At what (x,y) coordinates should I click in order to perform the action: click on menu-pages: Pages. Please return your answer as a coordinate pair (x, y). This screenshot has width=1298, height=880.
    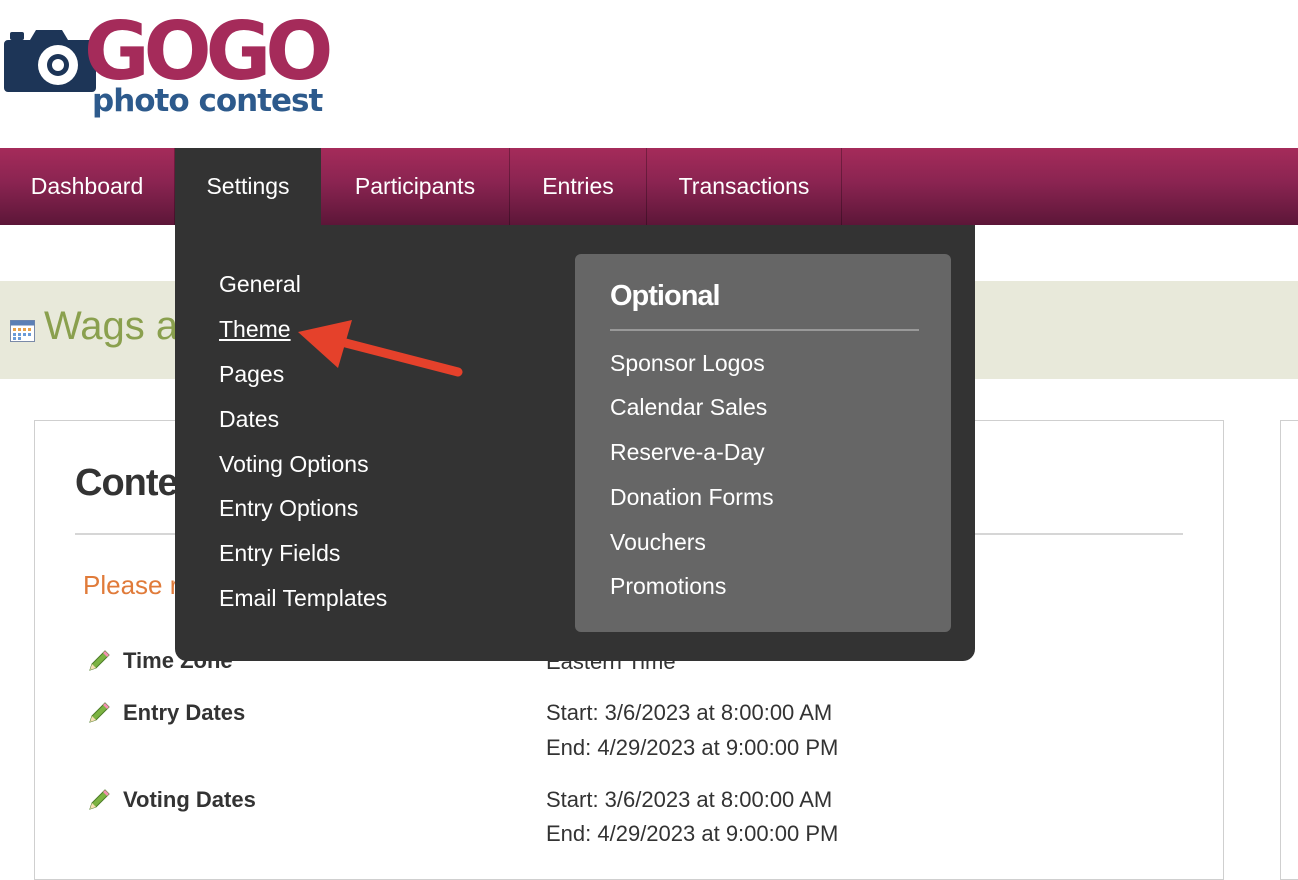
    Looking at the image, I should click on (251, 374).